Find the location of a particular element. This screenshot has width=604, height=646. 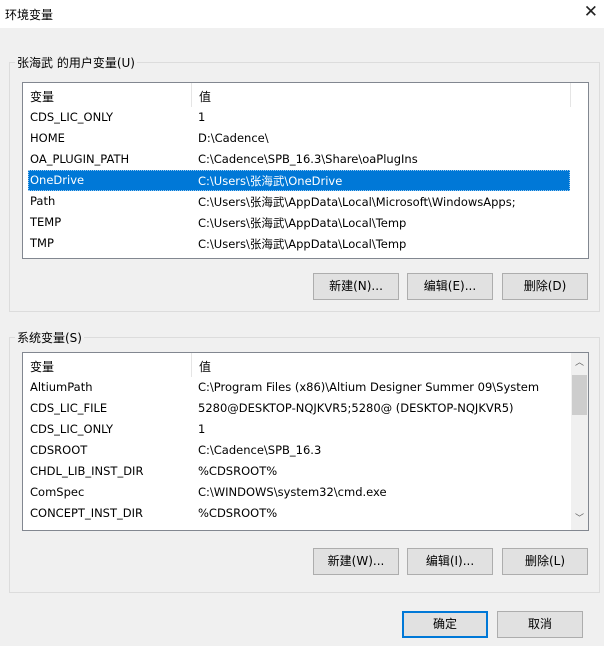

list-item: ComSpec C:\WINDOWS\system32\cmd.exe is located at coordinates (299, 492).